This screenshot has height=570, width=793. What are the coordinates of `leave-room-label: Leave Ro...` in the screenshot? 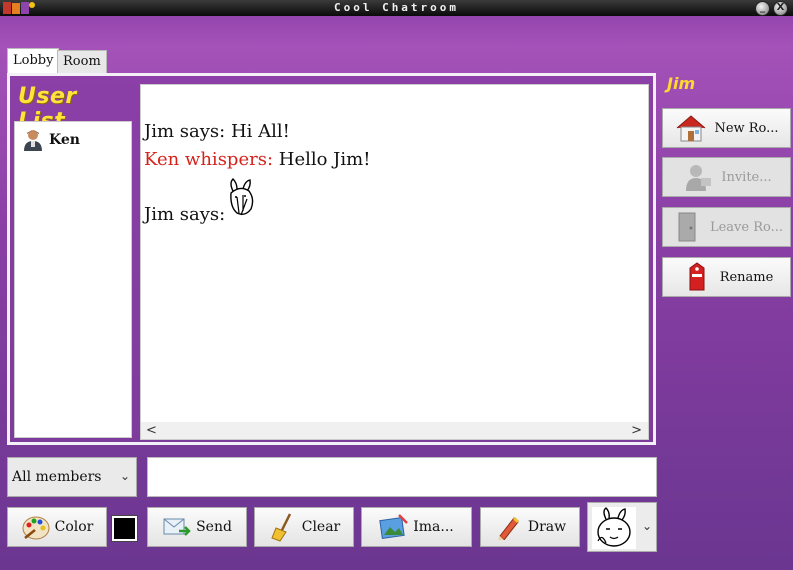 It's located at (746, 227).